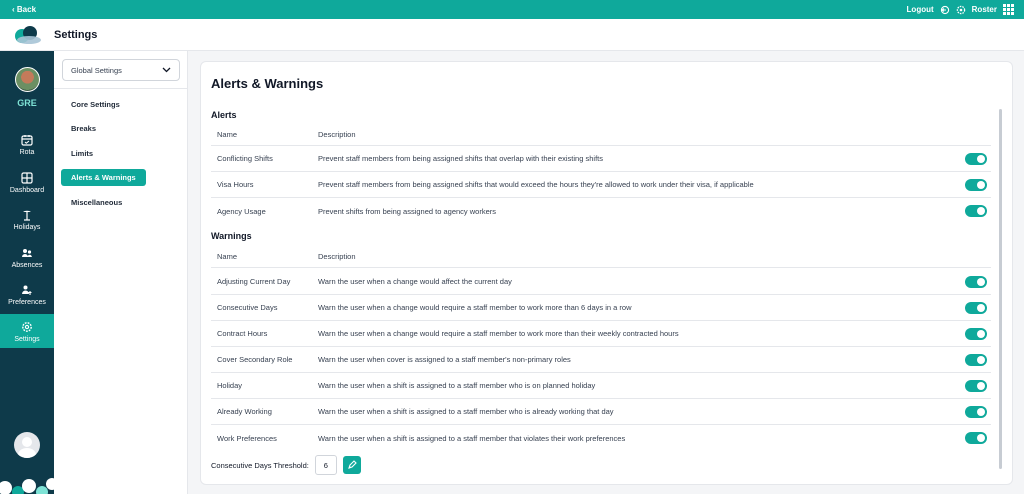 The width and height of the screenshot is (1024, 494). What do you see at coordinates (512, 35) in the screenshot?
I see `app-header: Settings` at bounding box center [512, 35].